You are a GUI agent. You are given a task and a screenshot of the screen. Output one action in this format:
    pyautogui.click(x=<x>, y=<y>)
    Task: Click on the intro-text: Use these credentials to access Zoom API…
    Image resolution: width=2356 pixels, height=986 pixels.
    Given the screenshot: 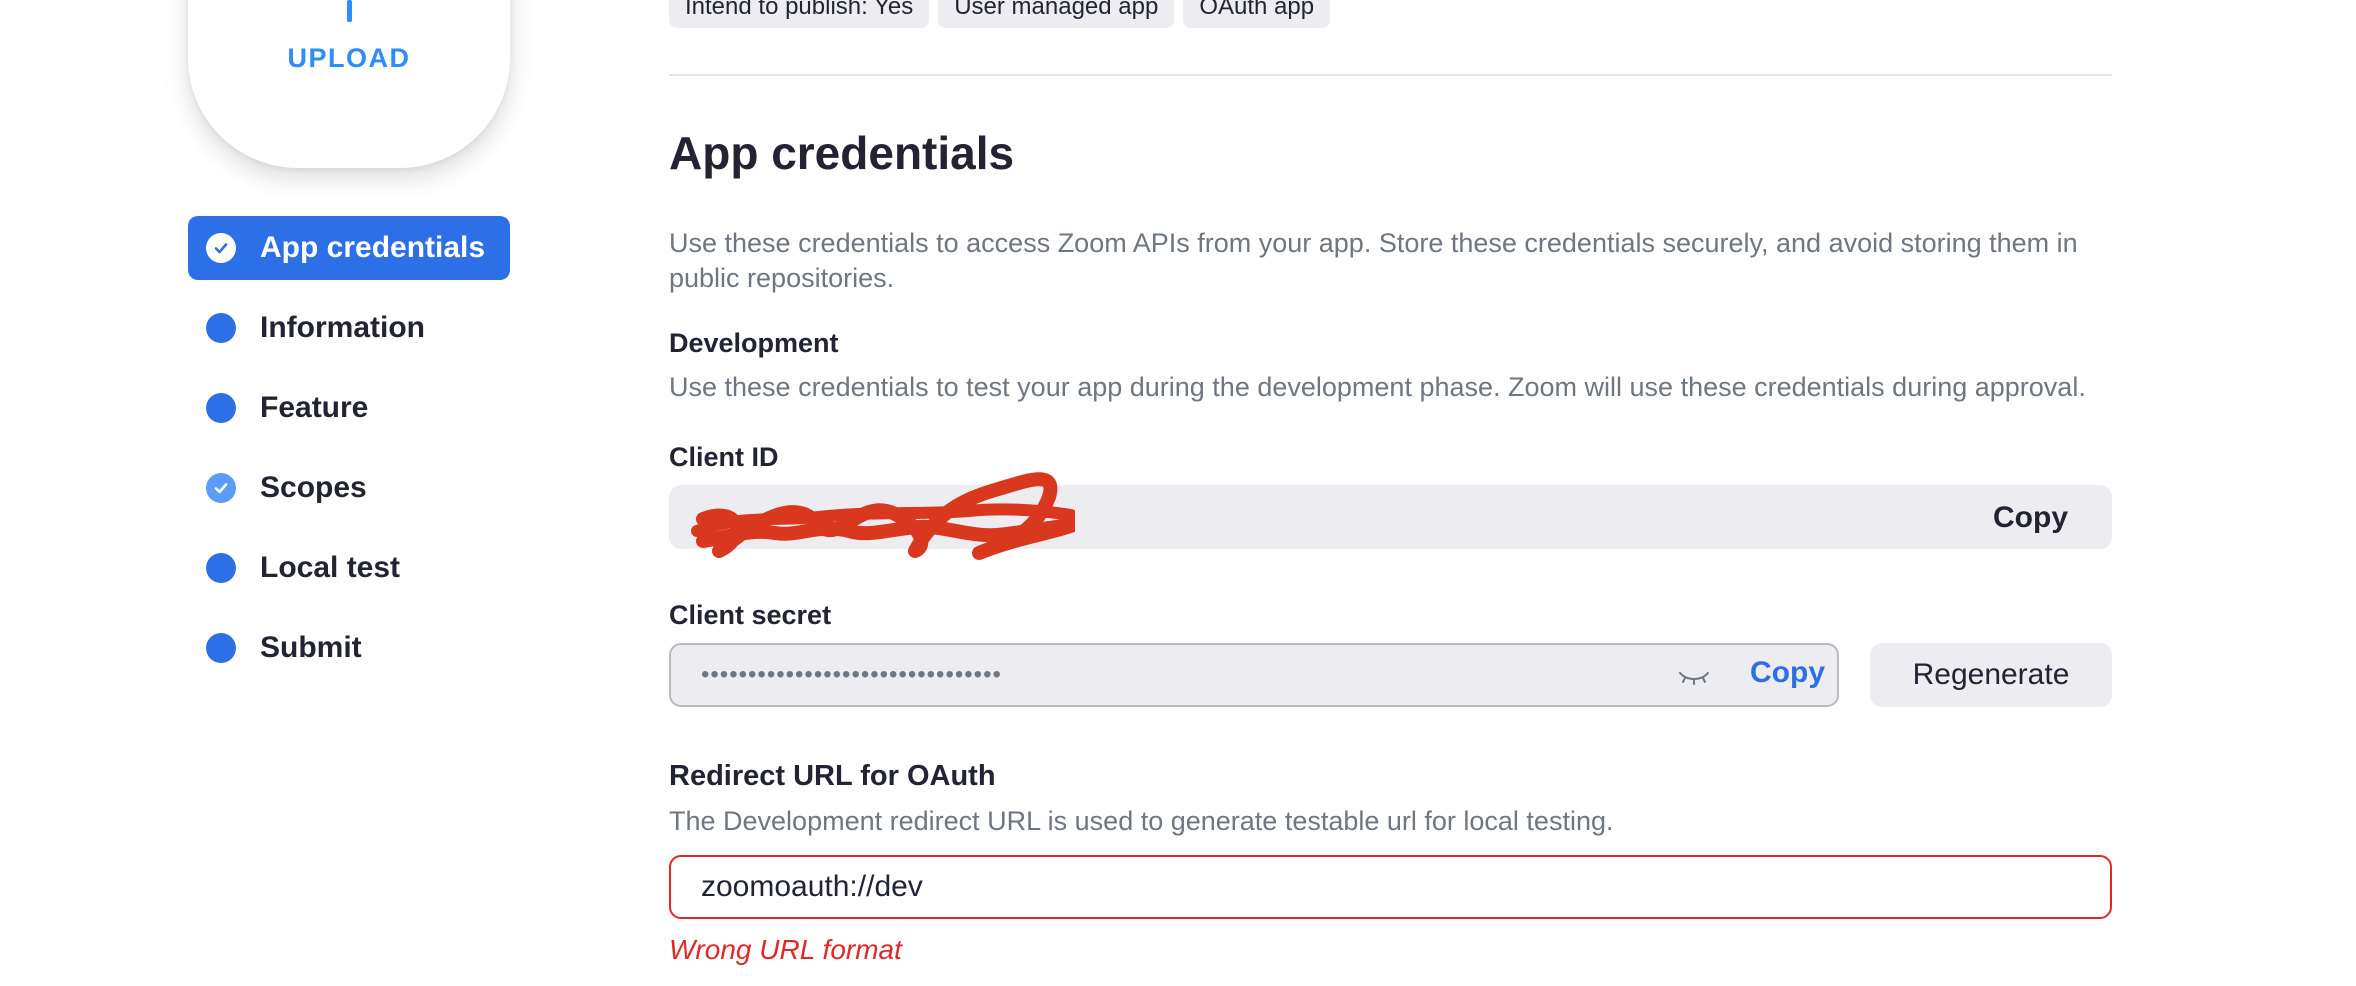 What is the action you would take?
    pyautogui.click(x=1373, y=260)
    